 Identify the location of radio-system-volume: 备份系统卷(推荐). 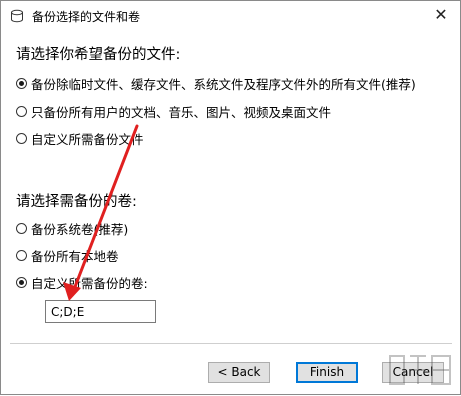
(72, 228).